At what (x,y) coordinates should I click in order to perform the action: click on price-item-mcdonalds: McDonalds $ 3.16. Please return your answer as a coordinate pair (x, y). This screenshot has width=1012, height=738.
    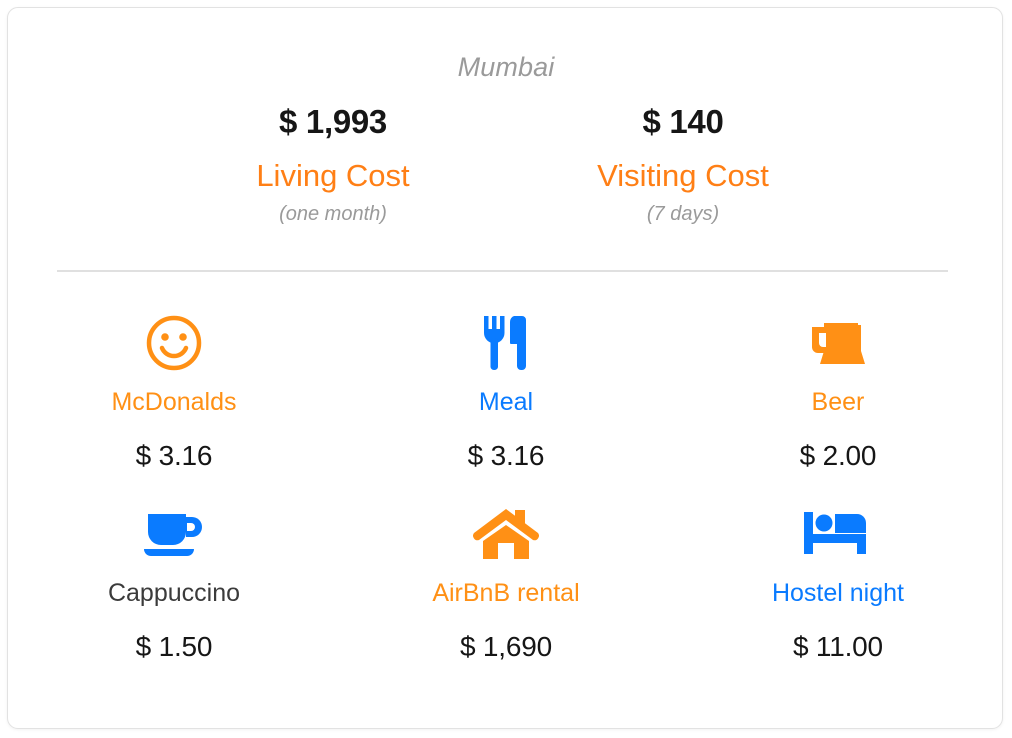
    Looking at the image, I should click on (174, 395).